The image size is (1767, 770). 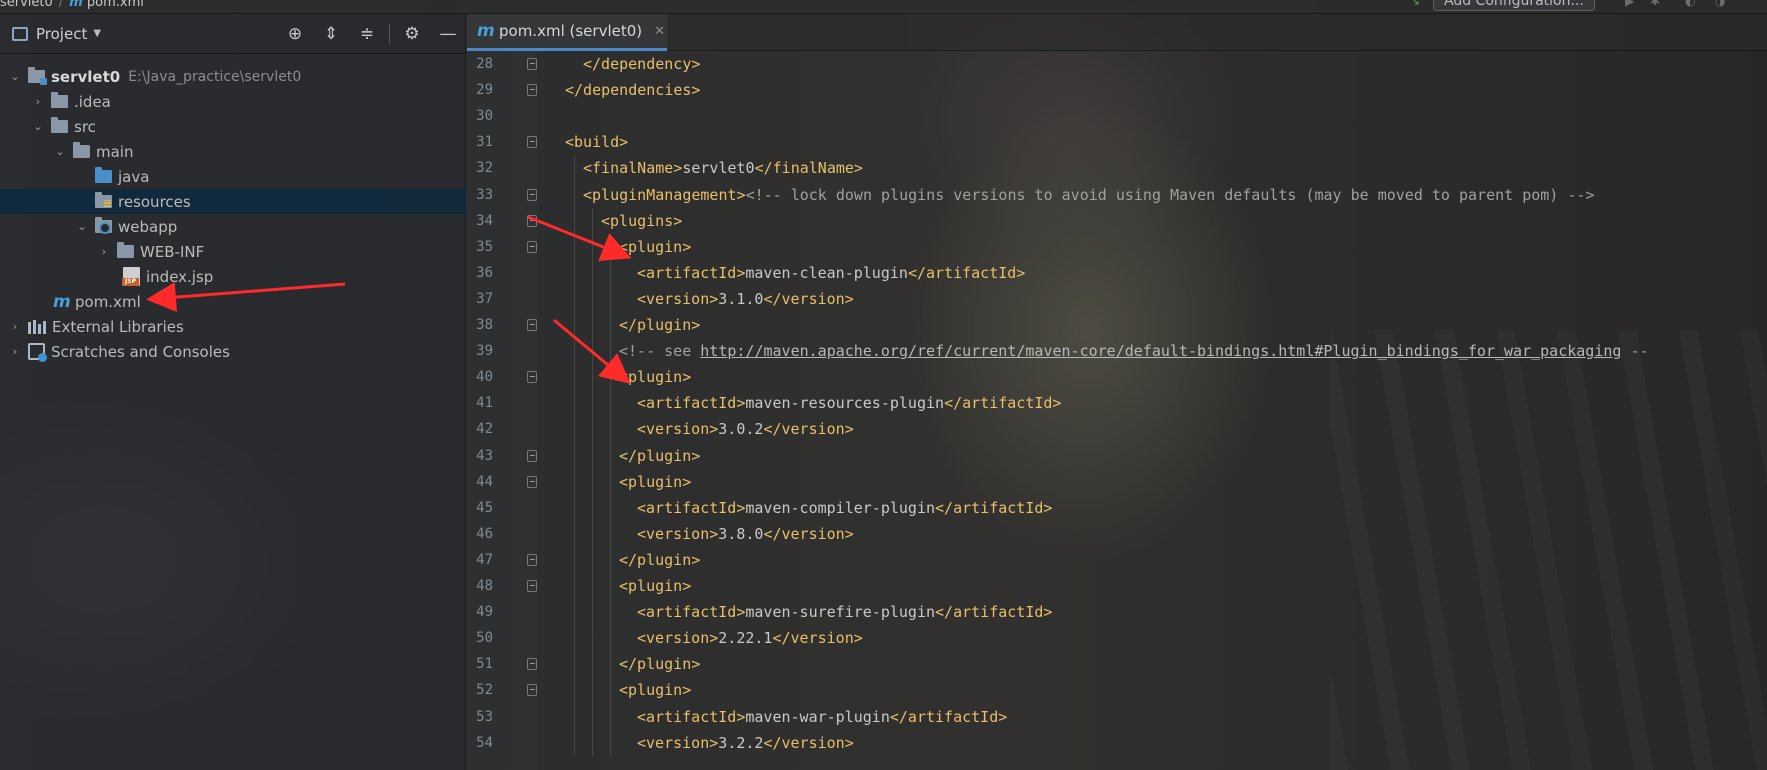 I want to click on tree-item-external-libraries: › External Libraries, so click(x=233, y=326).